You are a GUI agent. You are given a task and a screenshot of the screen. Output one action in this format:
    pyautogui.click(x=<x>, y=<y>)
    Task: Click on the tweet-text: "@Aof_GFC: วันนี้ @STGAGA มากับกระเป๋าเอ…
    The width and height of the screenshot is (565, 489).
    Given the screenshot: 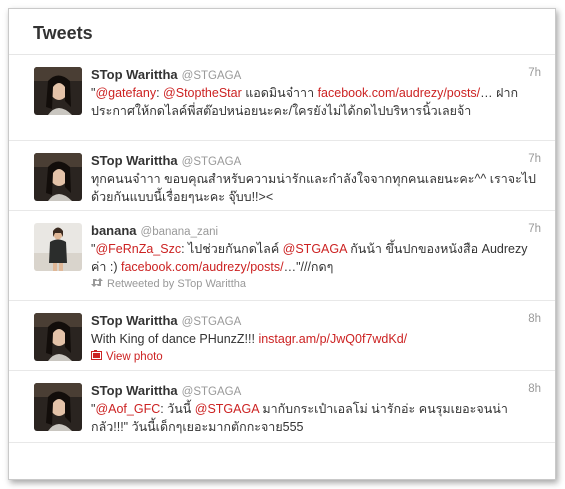 What is the action you would take?
    pyautogui.click(x=316, y=418)
    